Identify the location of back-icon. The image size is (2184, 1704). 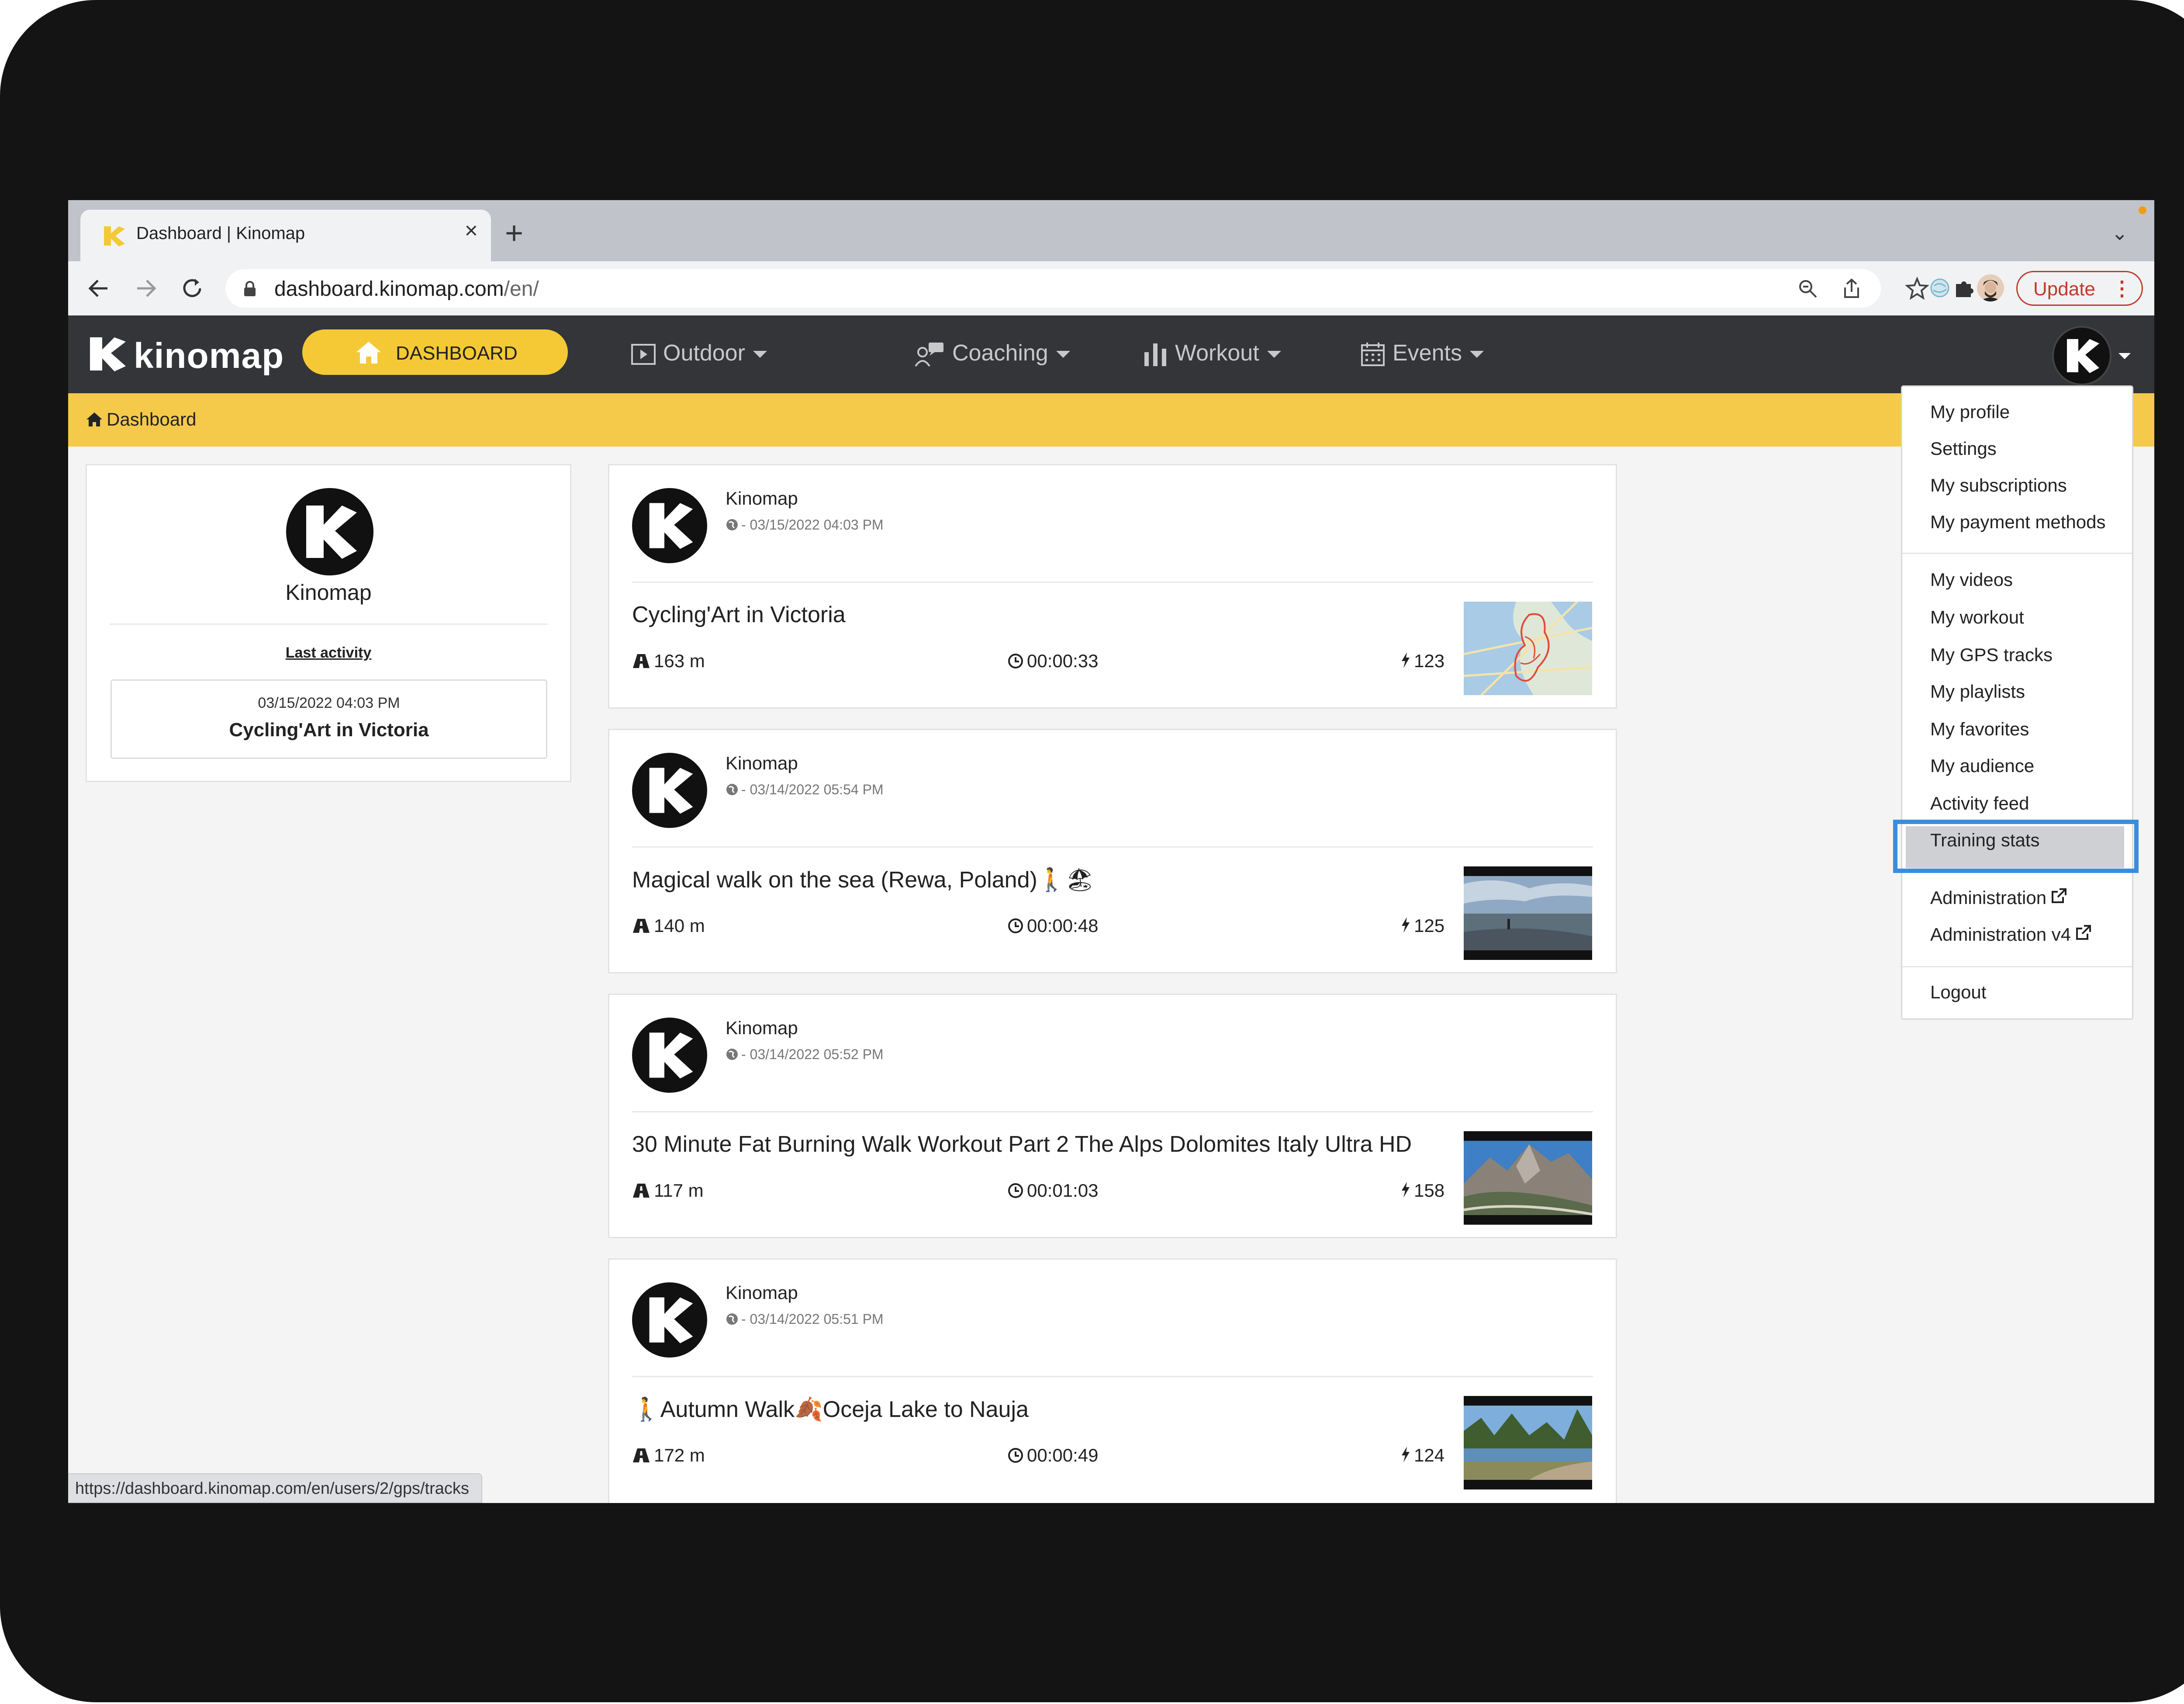
(98, 288).